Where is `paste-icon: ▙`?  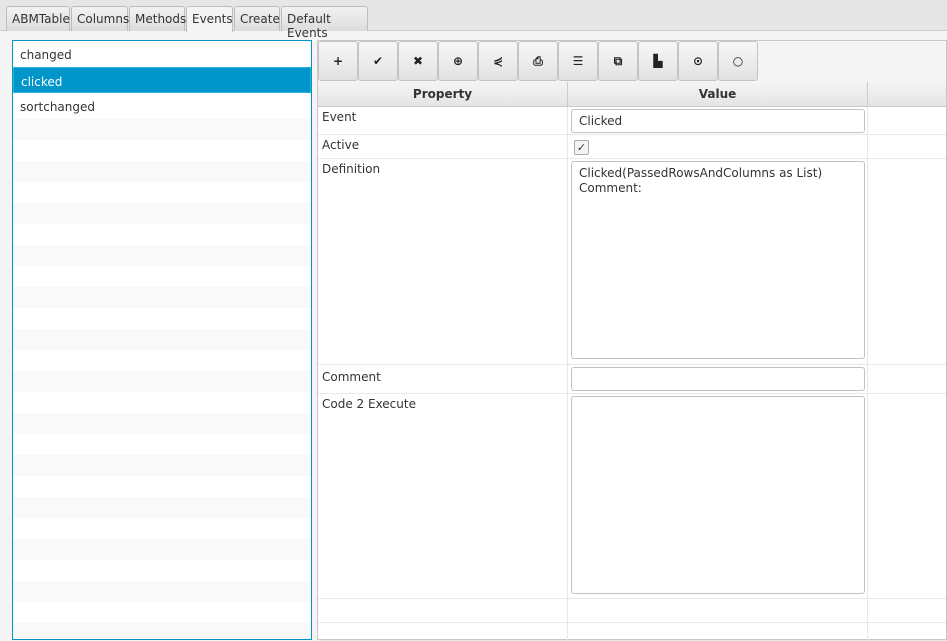 paste-icon: ▙ is located at coordinates (658, 61).